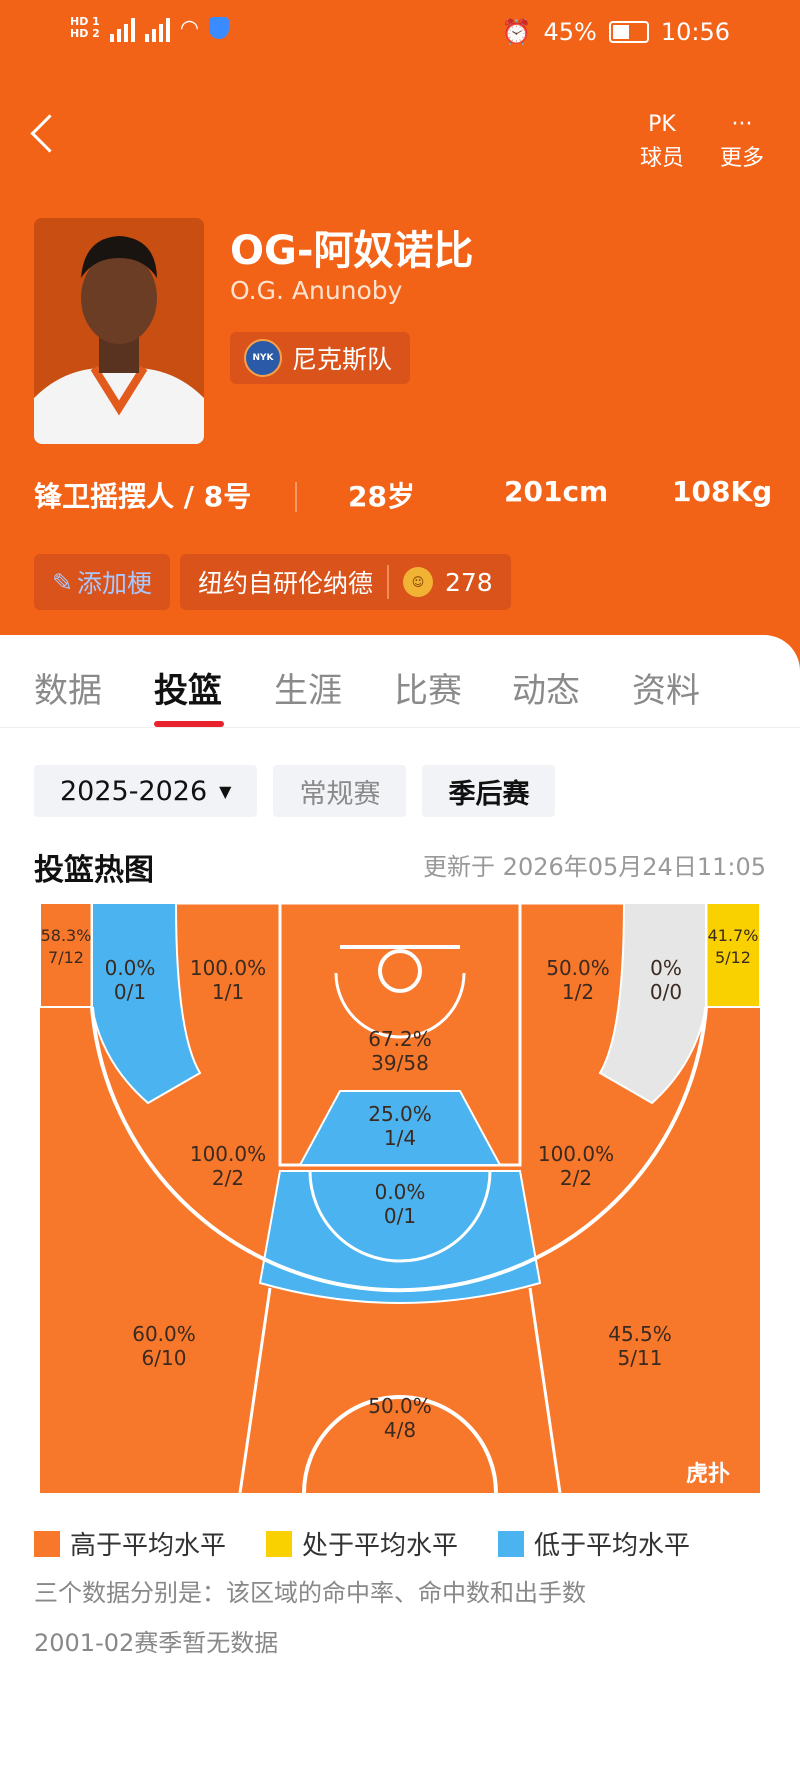 This screenshot has width=800, height=1778. I want to click on team-logo-icon: NYK, so click(263, 358).